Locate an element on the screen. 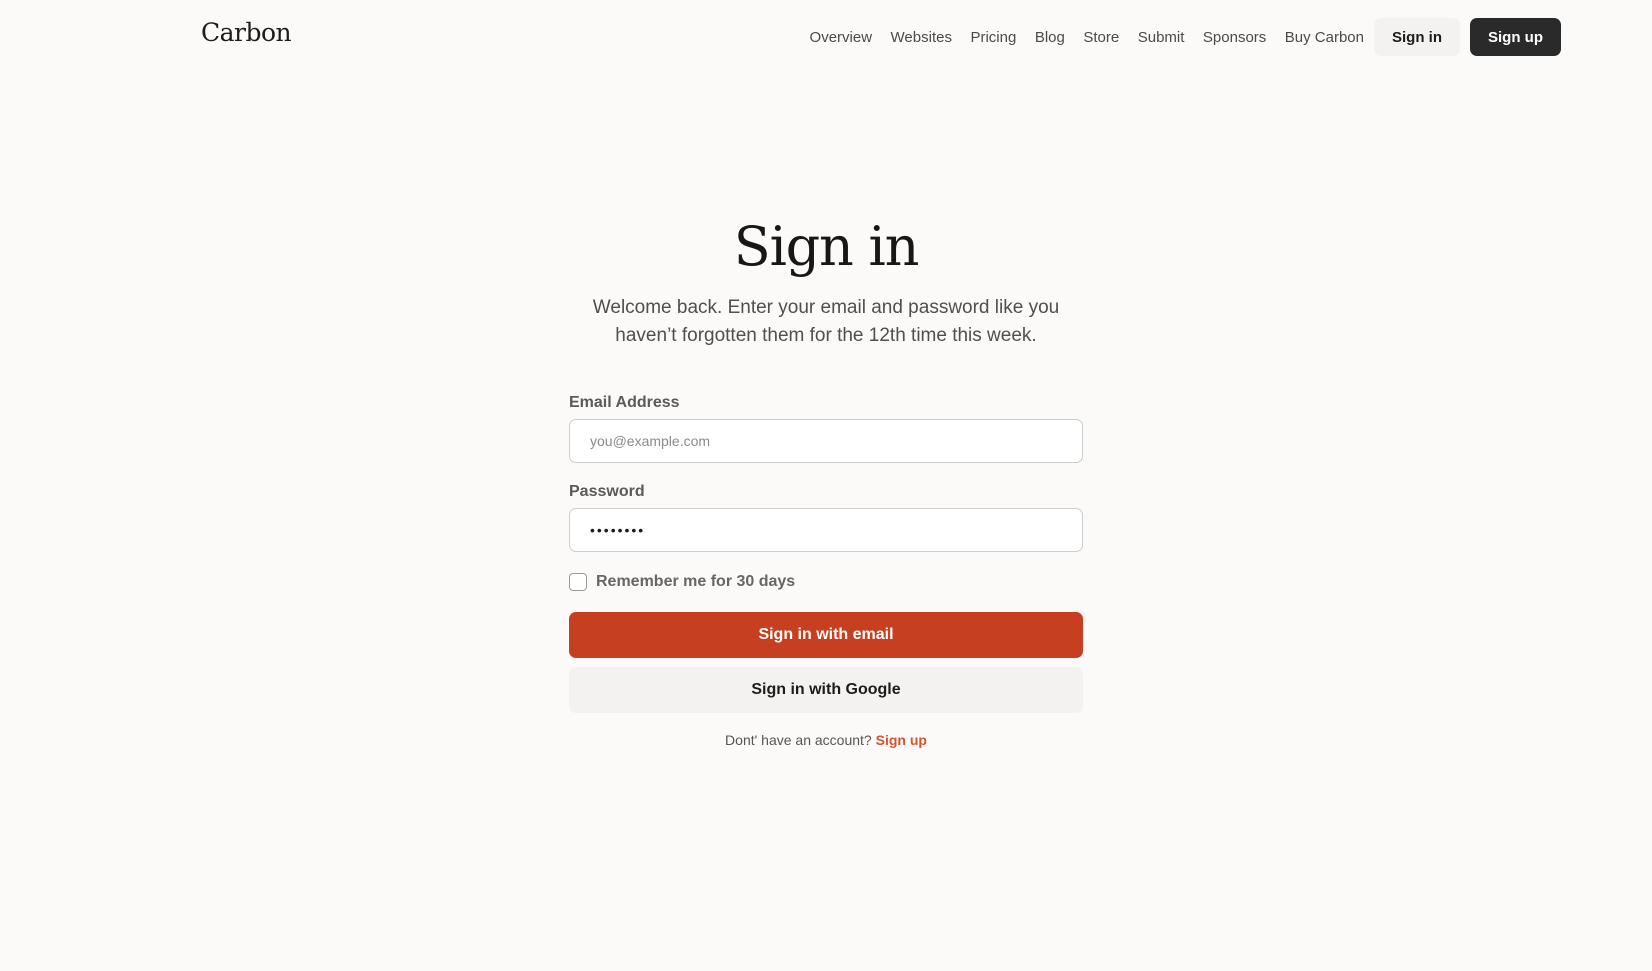 This screenshot has width=1652, height=971. remember-me-label: Remember me for 30 days is located at coordinates (695, 582).